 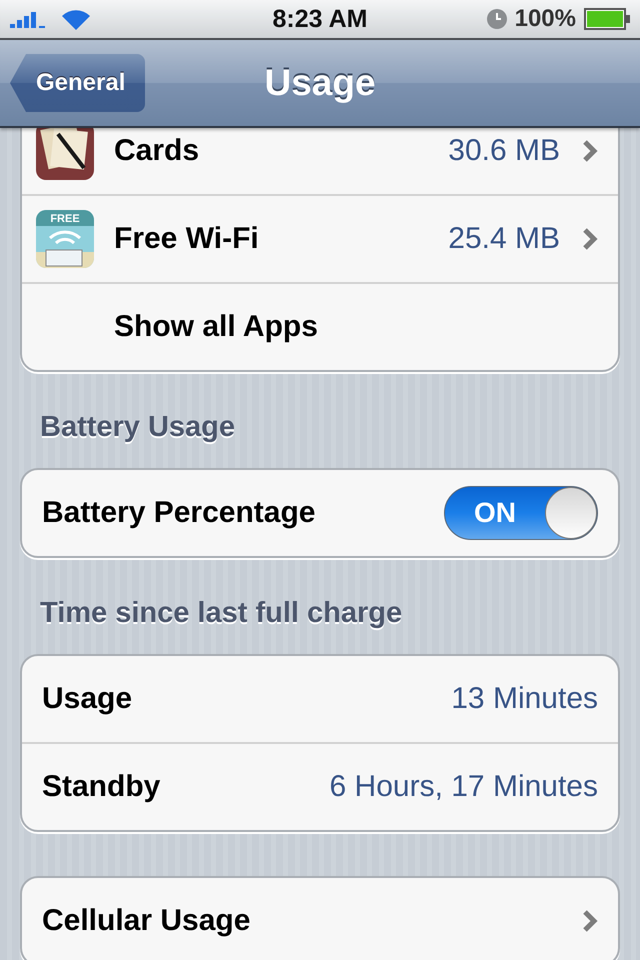 What do you see at coordinates (65, 239) in the screenshot?
I see `app-icon: FREE` at bounding box center [65, 239].